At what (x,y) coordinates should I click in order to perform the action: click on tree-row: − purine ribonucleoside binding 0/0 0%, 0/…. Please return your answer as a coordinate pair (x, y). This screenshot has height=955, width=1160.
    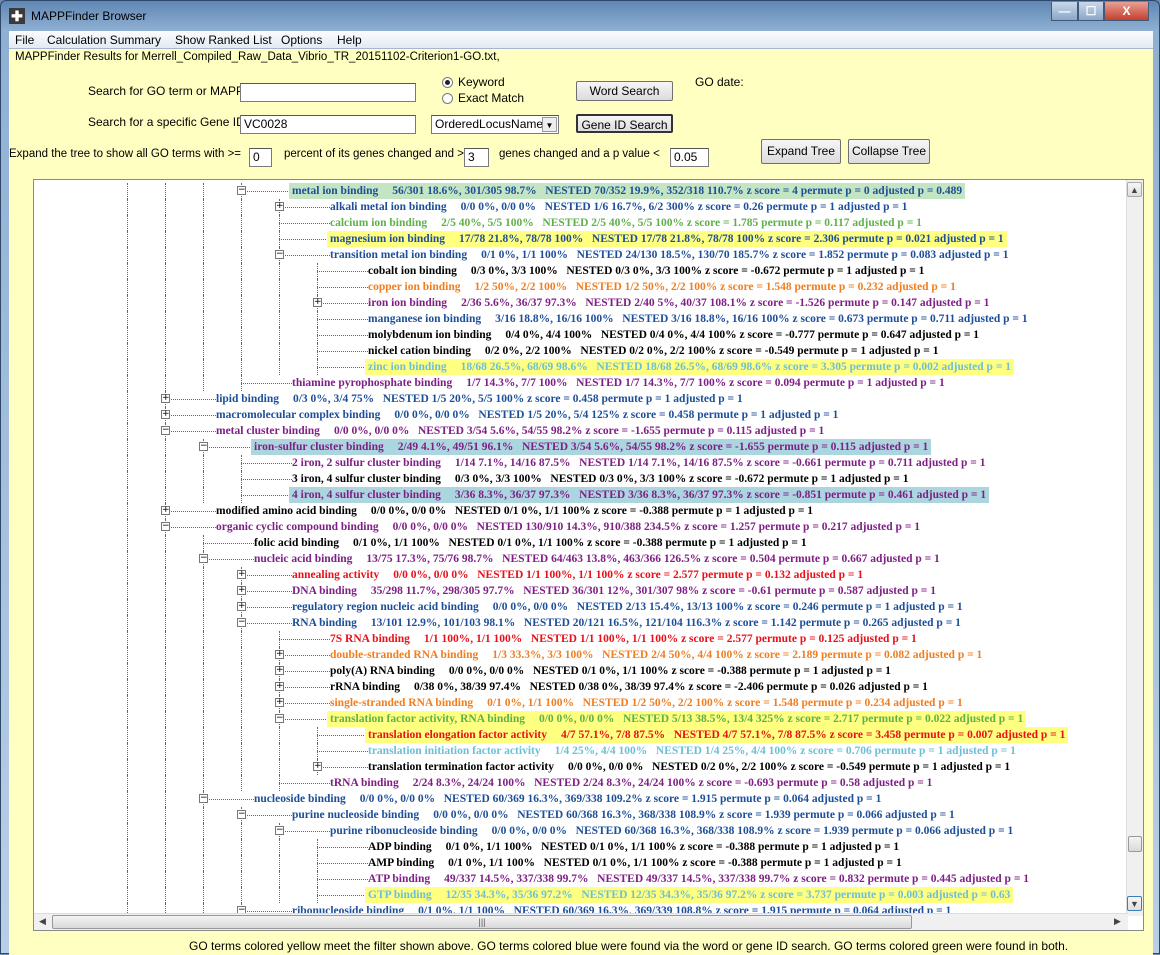
    Looking at the image, I should click on (581, 831).